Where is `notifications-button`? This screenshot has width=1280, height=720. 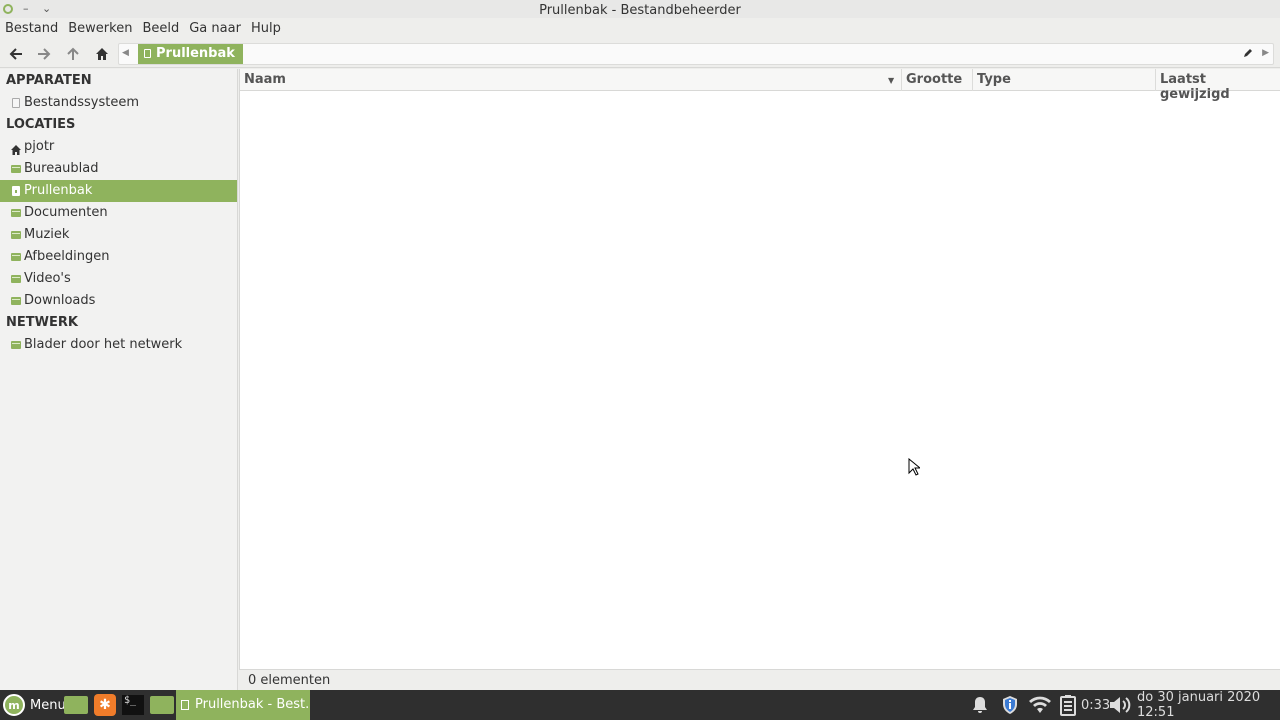 notifications-button is located at coordinates (980, 705).